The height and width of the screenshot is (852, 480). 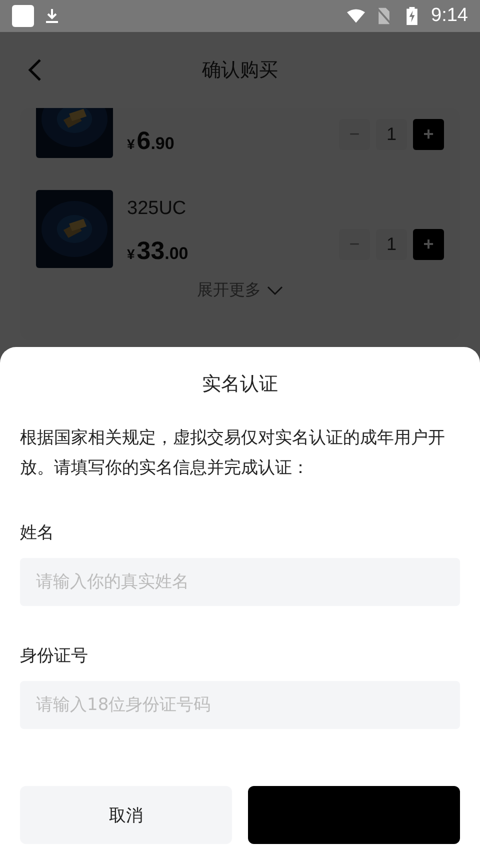 What do you see at coordinates (23, 16) in the screenshot?
I see `notification-icon` at bounding box center [23, 16].